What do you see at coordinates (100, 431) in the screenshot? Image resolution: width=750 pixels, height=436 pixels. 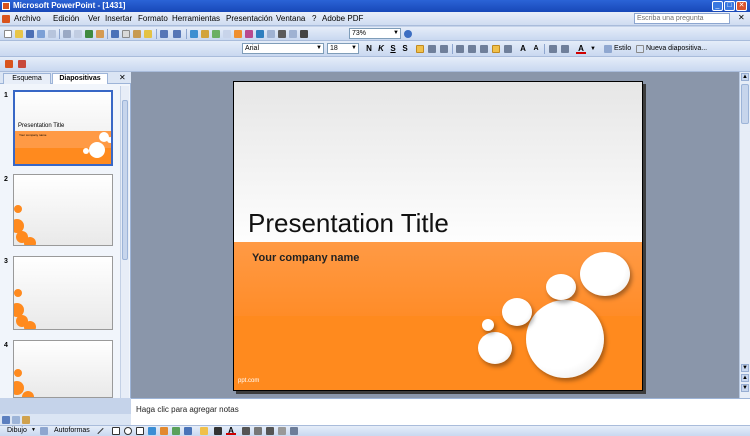 I see `line-icon` at bounding box center [100, 431].